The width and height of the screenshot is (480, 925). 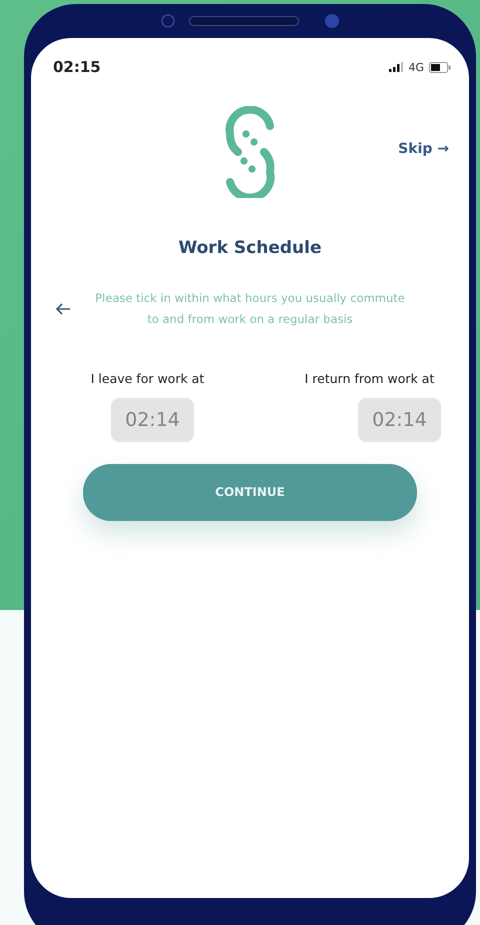 What do you see at coordinates (396, 67) in the screenshot?
I see `signal-icon` at bounding box center [396, 67].